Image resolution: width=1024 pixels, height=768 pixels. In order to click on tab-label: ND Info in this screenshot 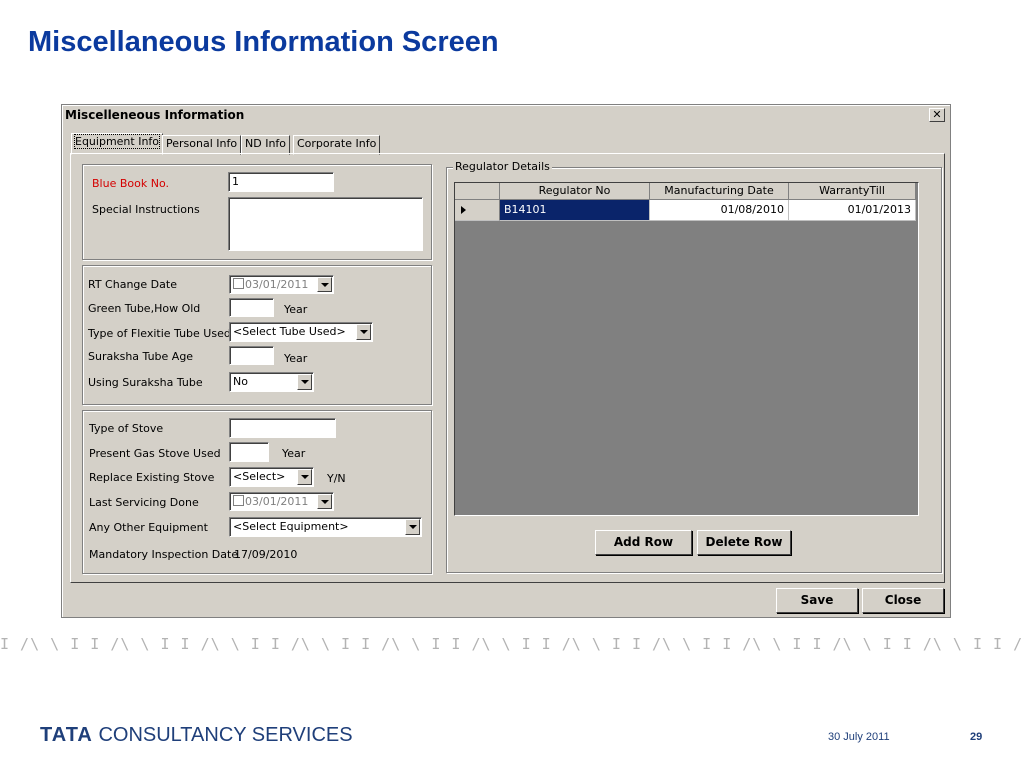, I will do `click(266, 143)`.